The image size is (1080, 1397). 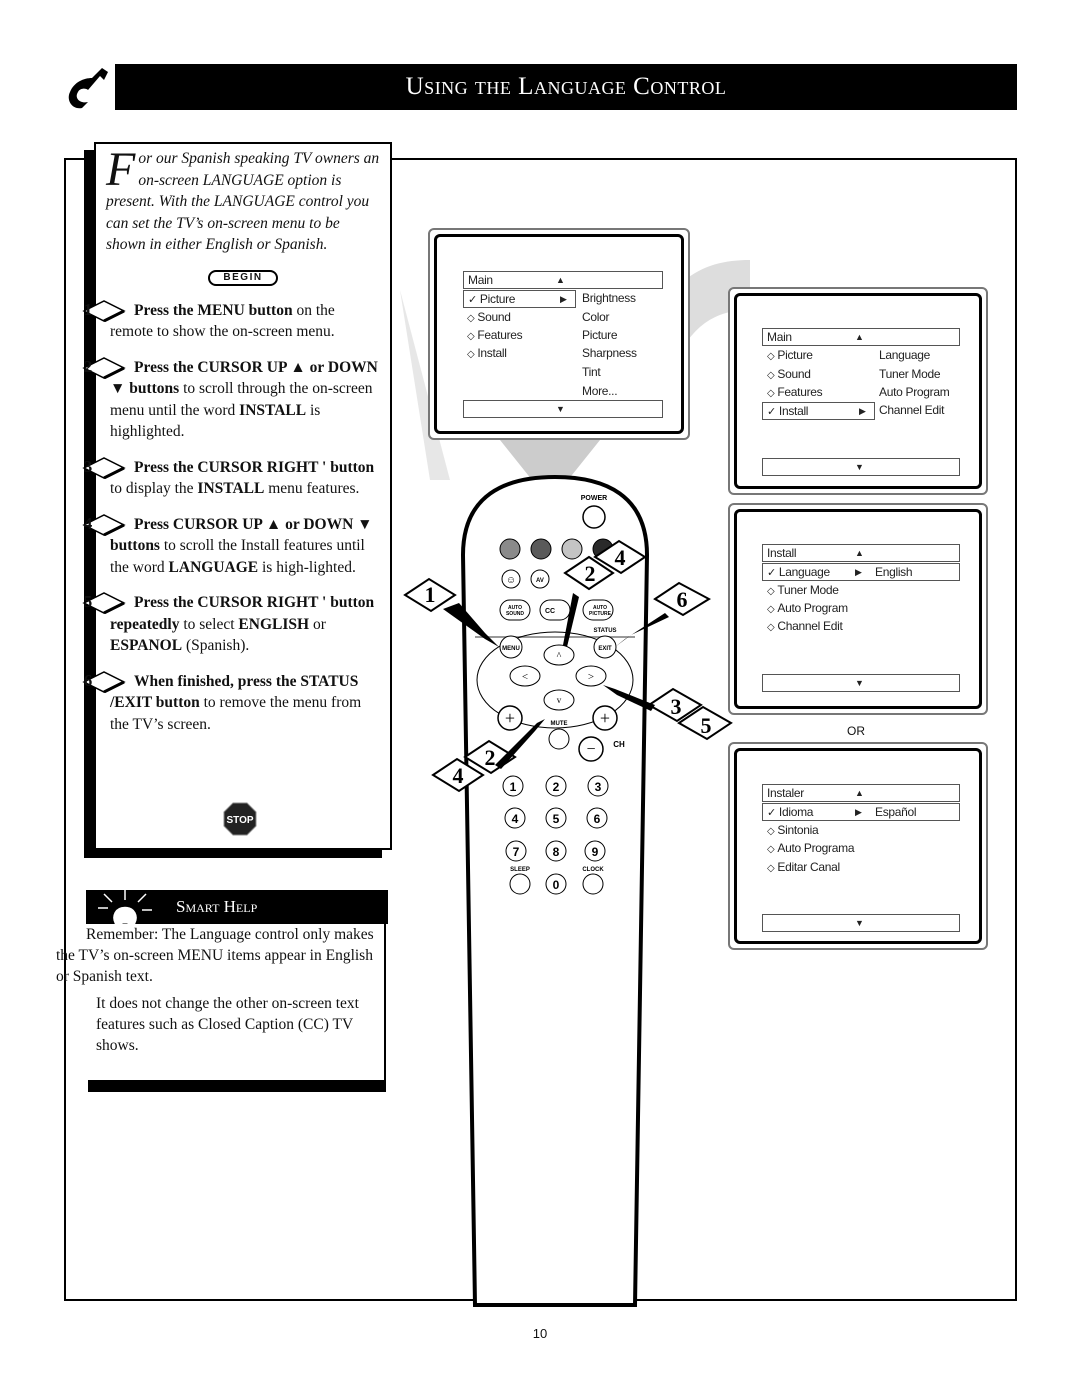 What do you see at coordinates (600, 335) in the screenshot?
I see `osd-sub-item: Picture` at bounding box center [600, 335].